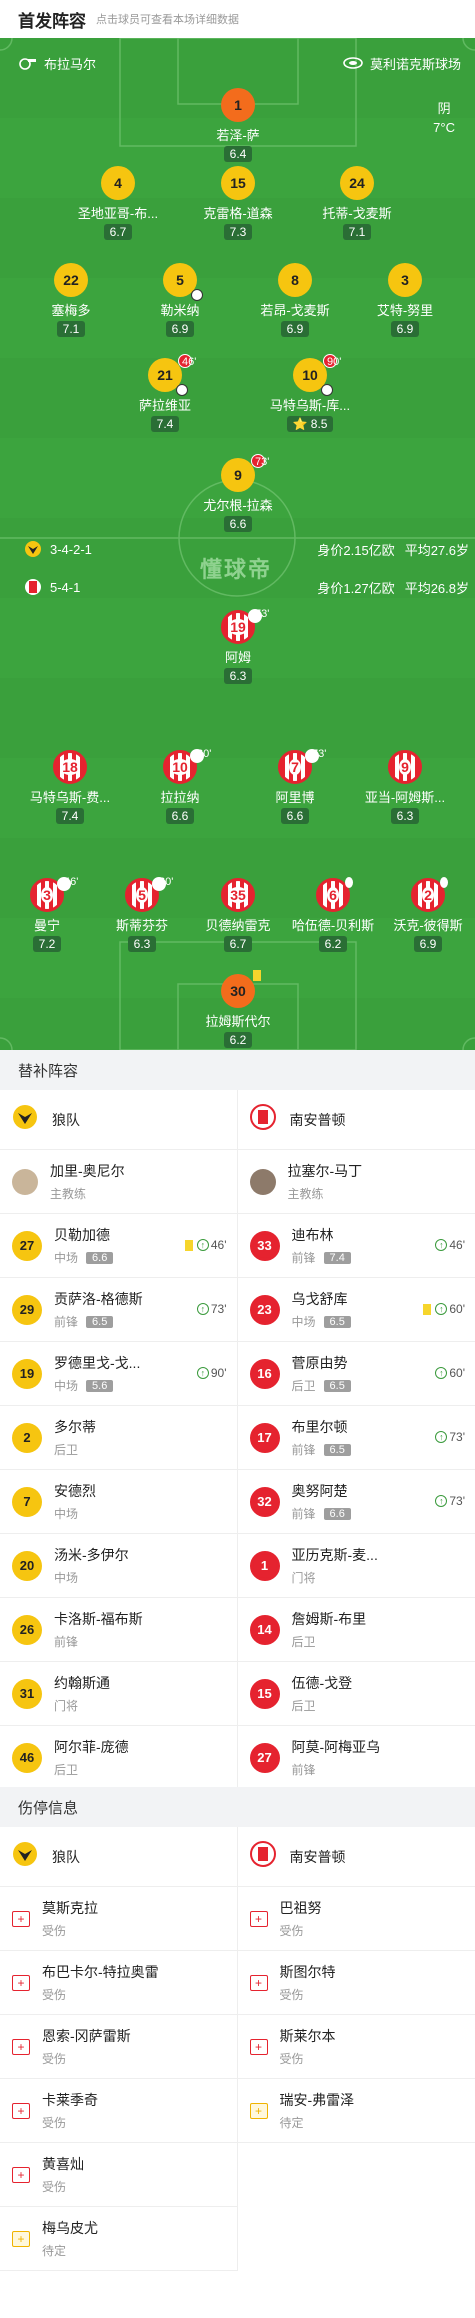 This screenshot has height=2318, width=475. I want to click on player-name: 若昂-戈麦斯, so click(295, 310).